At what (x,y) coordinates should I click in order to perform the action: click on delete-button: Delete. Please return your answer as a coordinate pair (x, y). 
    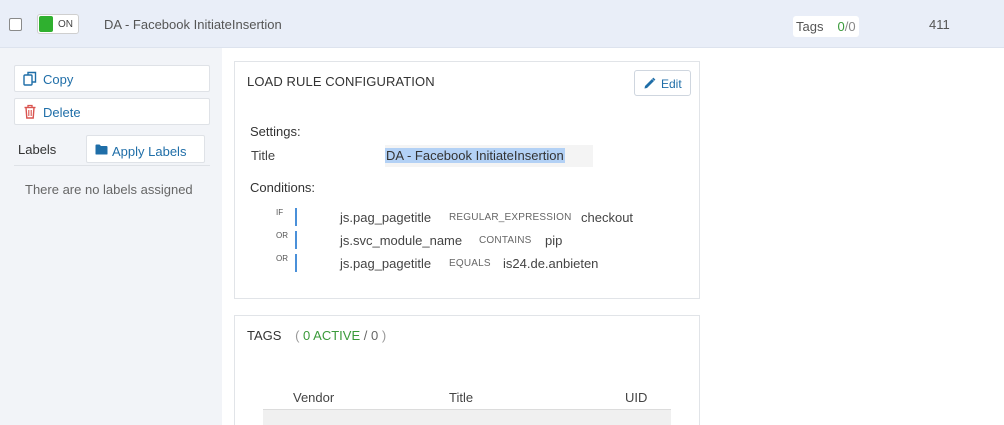
    Looking at the image, I should click on (112, 111).